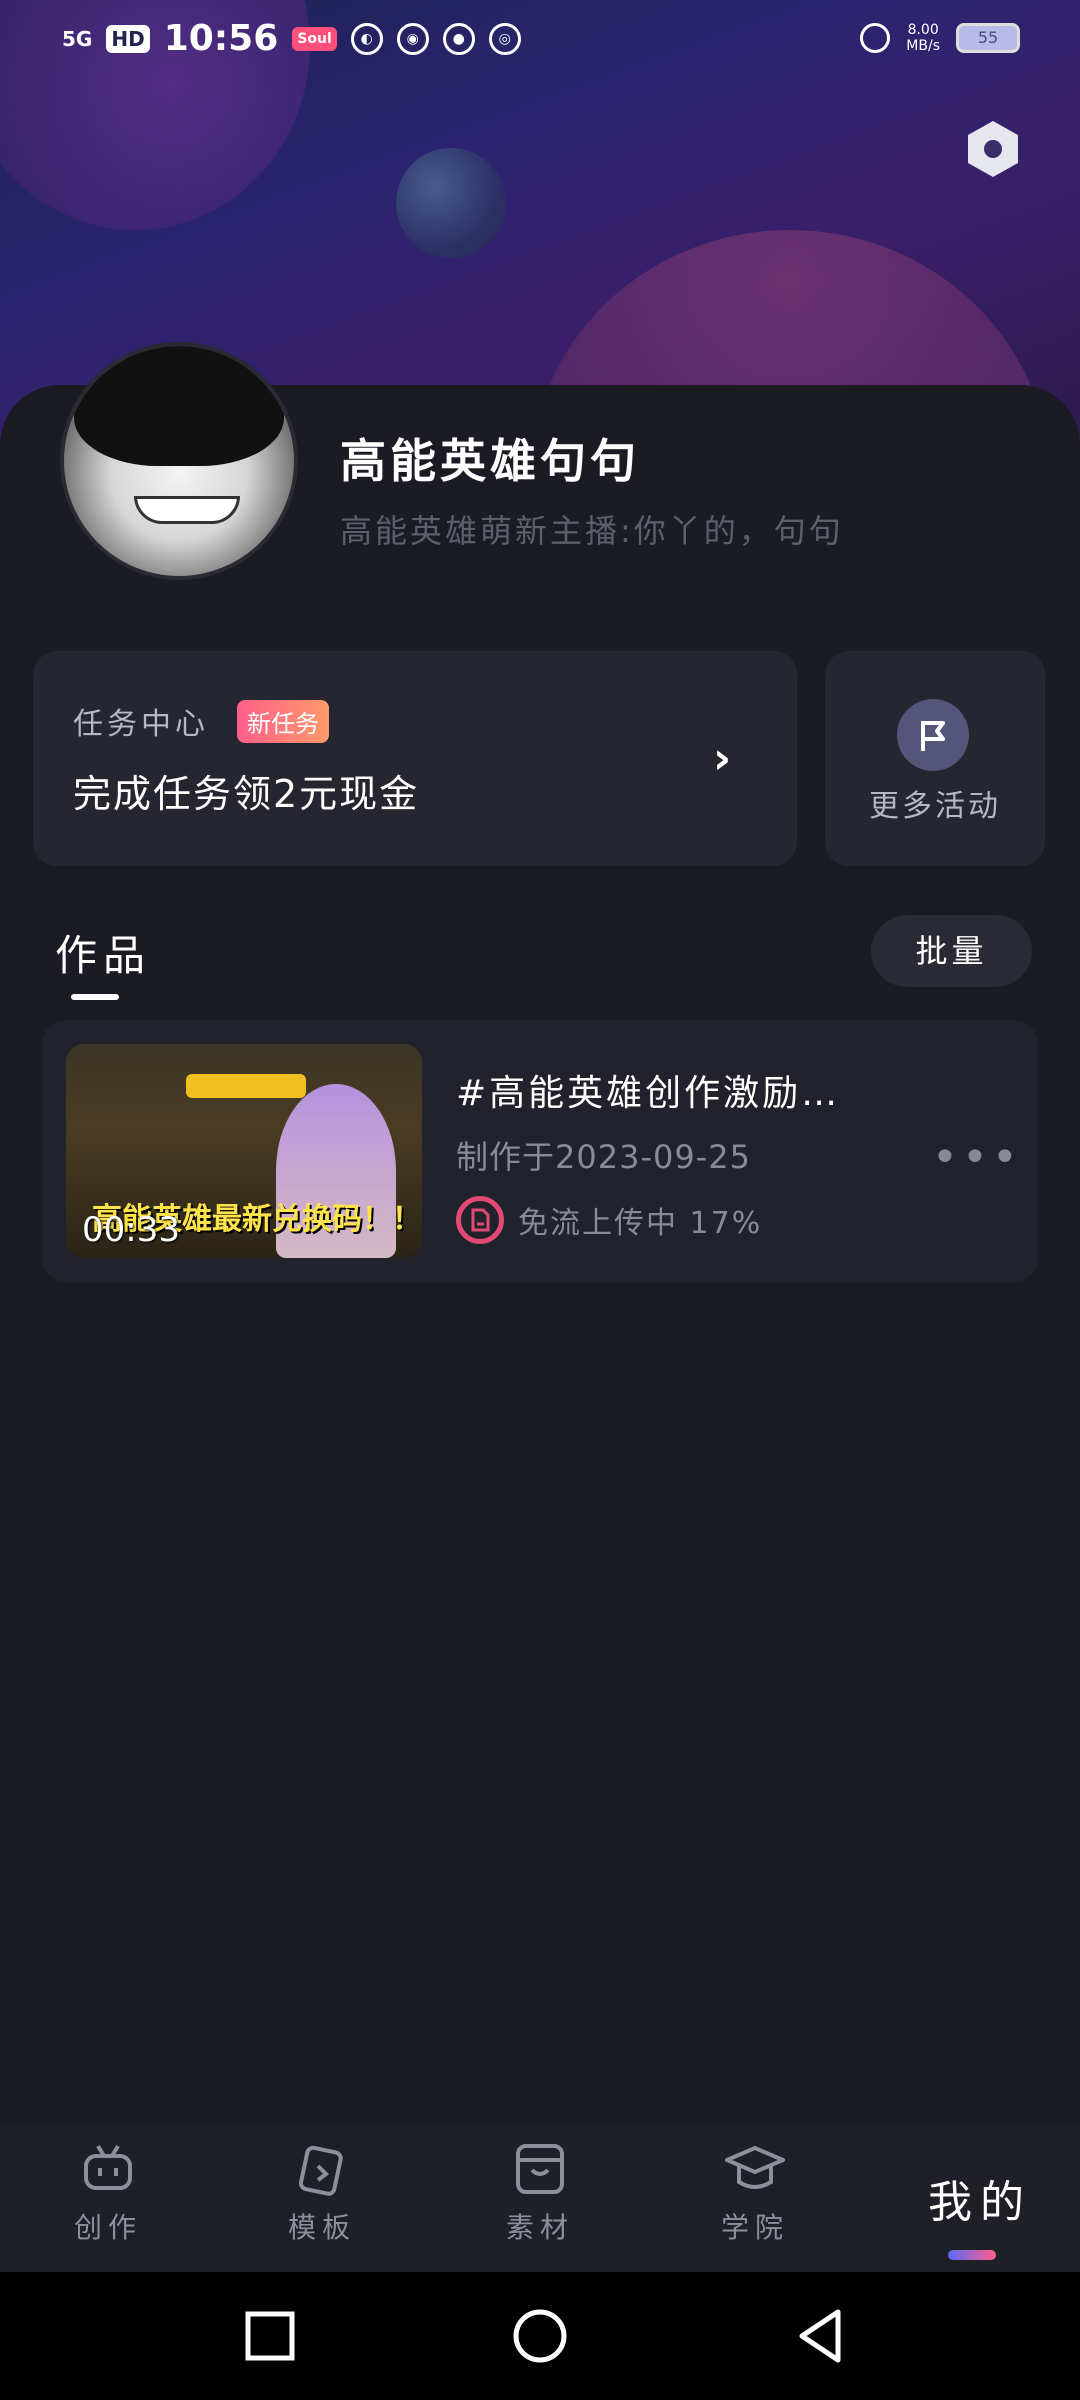 Image resolution: width=1080 pixels, height=2400 pixels. I want to click on batch-button: 批量, so click(951, 951).